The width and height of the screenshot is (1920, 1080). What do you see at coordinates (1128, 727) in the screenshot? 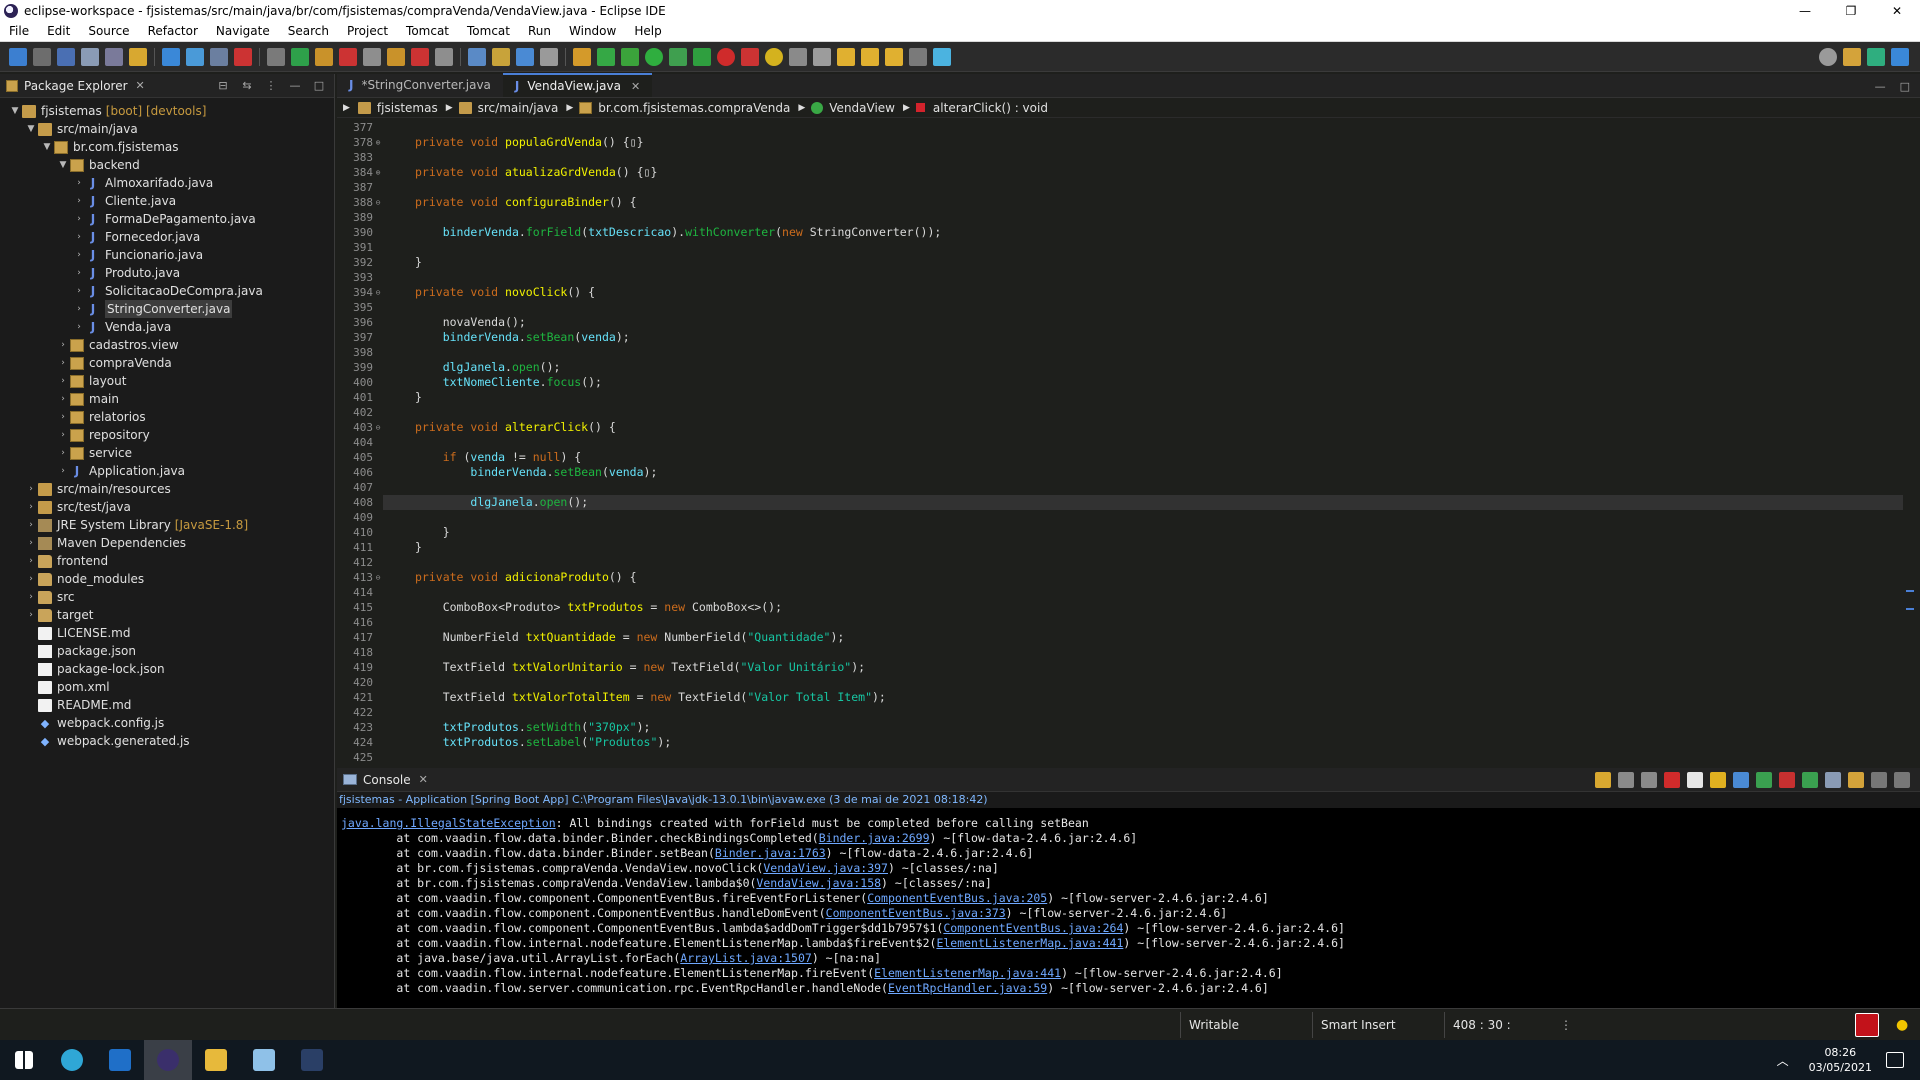
I see `code-line: 423 txtProdutos.setWidth("370px");` at bounding box center [1128, 727].